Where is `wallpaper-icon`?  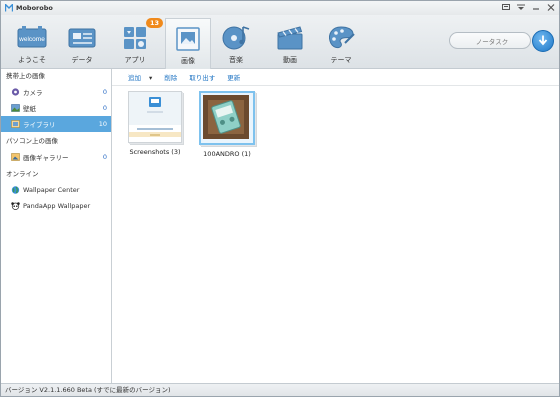 wallpaper-icon is located at coordinates (15, 108).